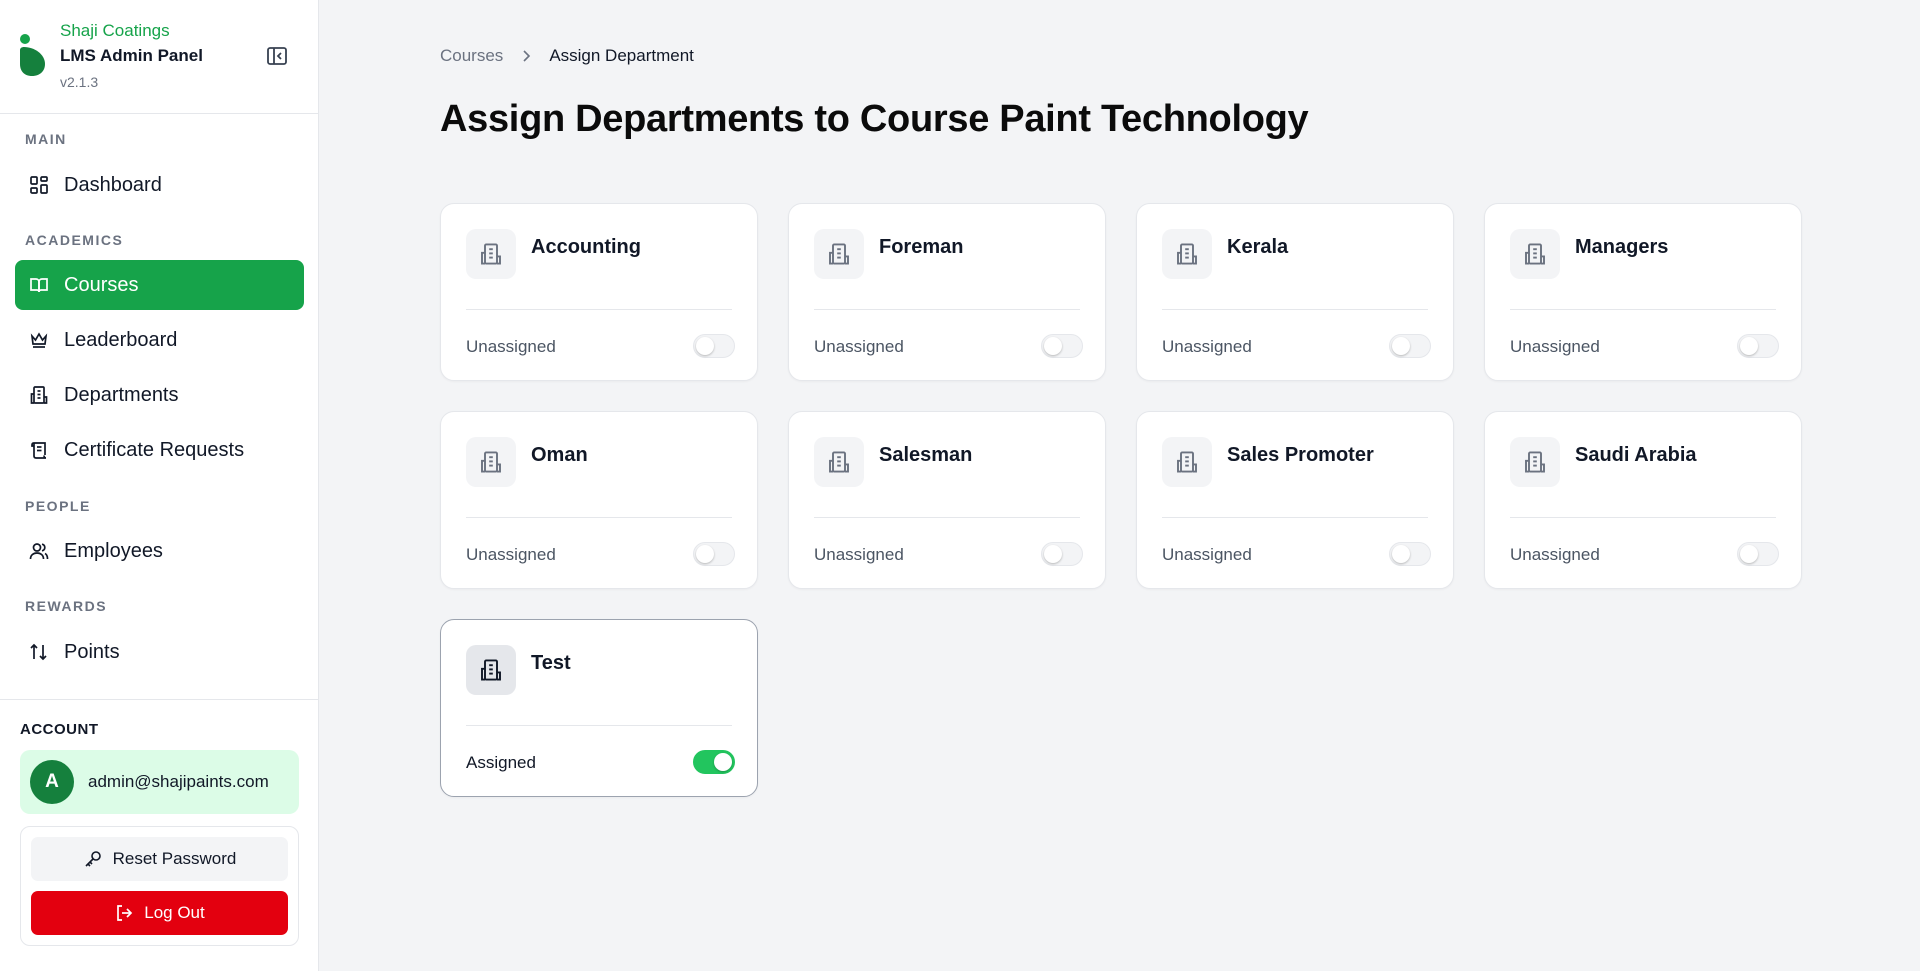 The image size is (1920, 971). I want to click on sidebar-item-label: Points, so click(92, 651).